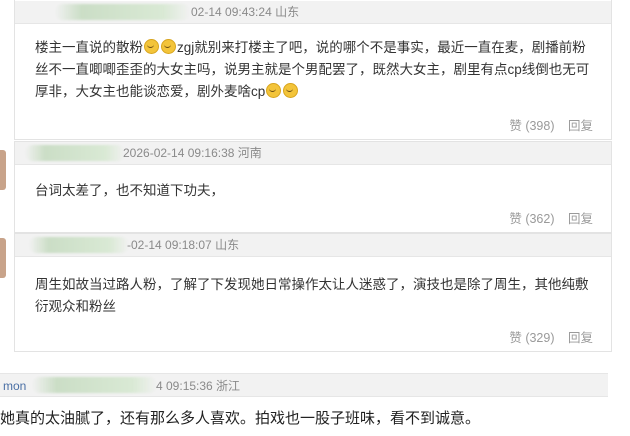 This screenshot has height=436, width=630. What do you see at coordinates (531, 219) in the screenshot?
I see `like-button: 赞 (362)` at bounding box center [531, 219].